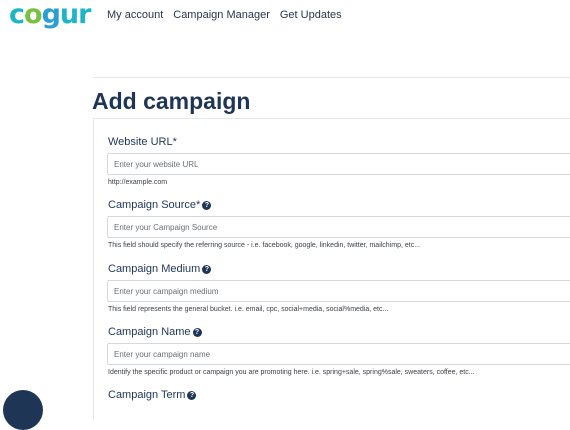 Image resolution: width=570 pixels, height=430 pixels. I want to click on nav-get-updates: Get Updates, so click(311, 15).